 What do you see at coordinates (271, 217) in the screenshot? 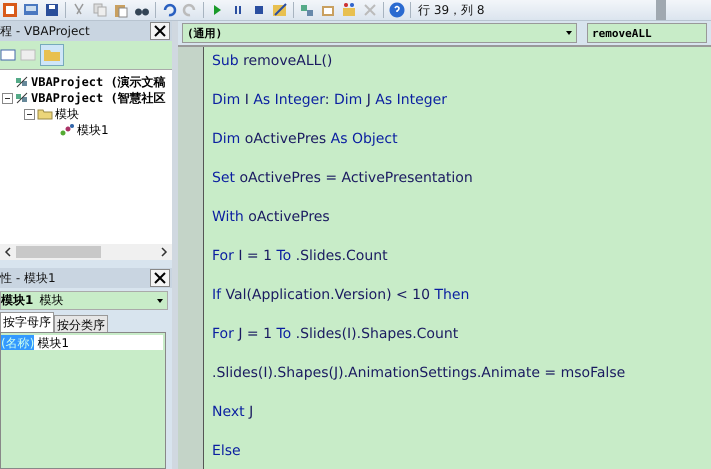
I see `code-line: With oActivePres` at bounding box center [271, 217].